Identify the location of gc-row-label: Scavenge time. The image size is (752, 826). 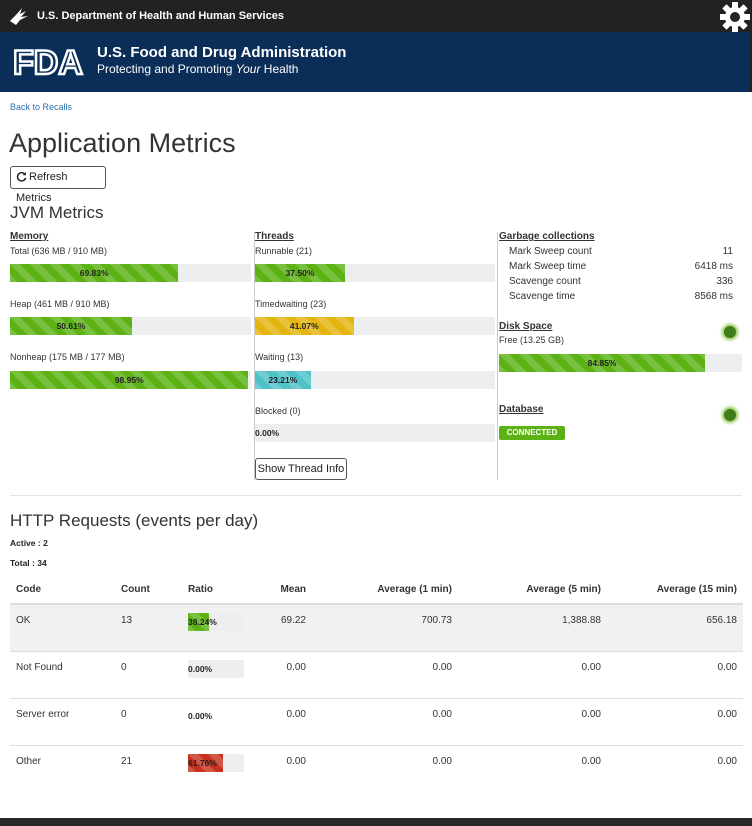
(542, 296).